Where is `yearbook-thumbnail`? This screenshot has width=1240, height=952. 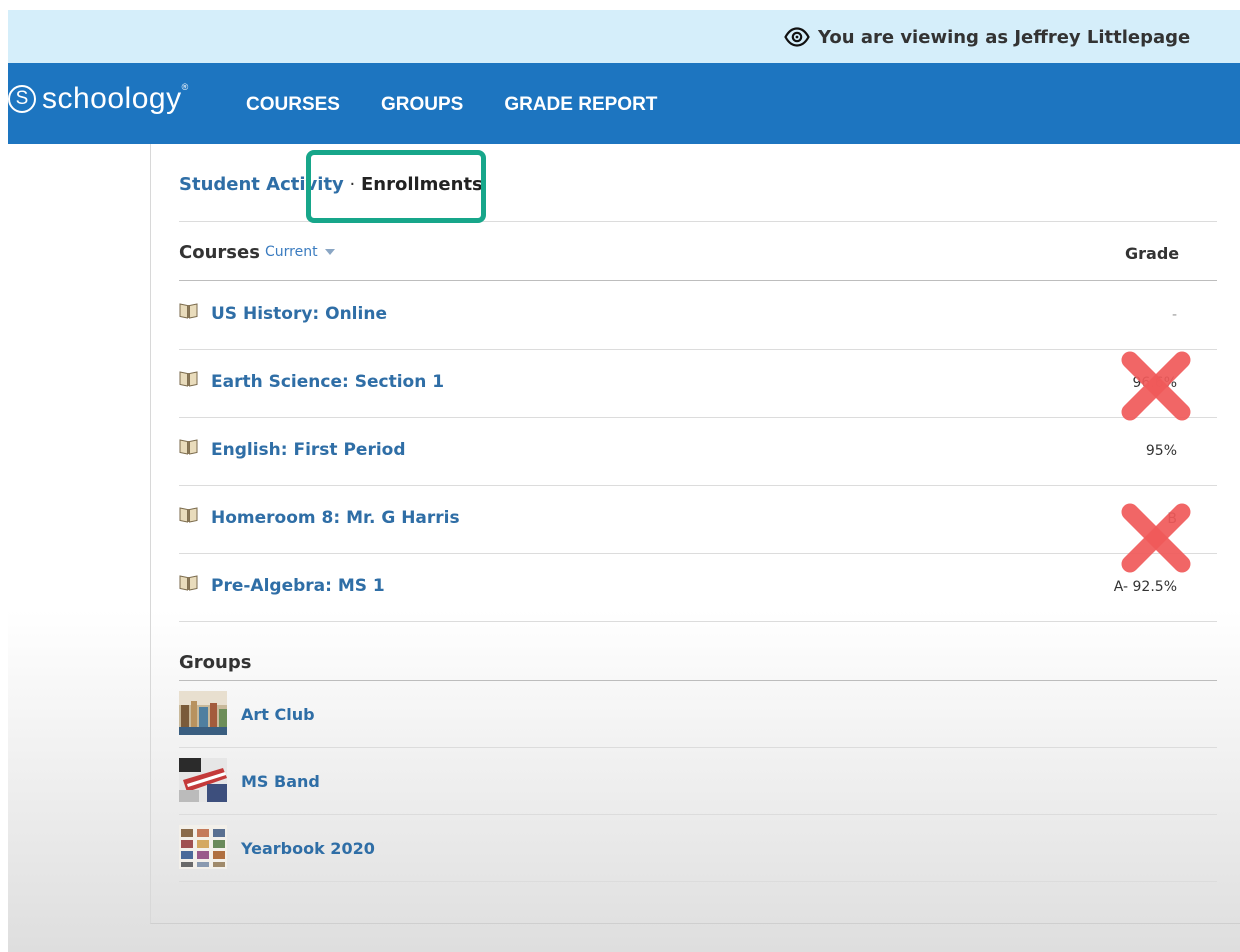 yearbook-thumbnail is located at coordinates (203, 847).